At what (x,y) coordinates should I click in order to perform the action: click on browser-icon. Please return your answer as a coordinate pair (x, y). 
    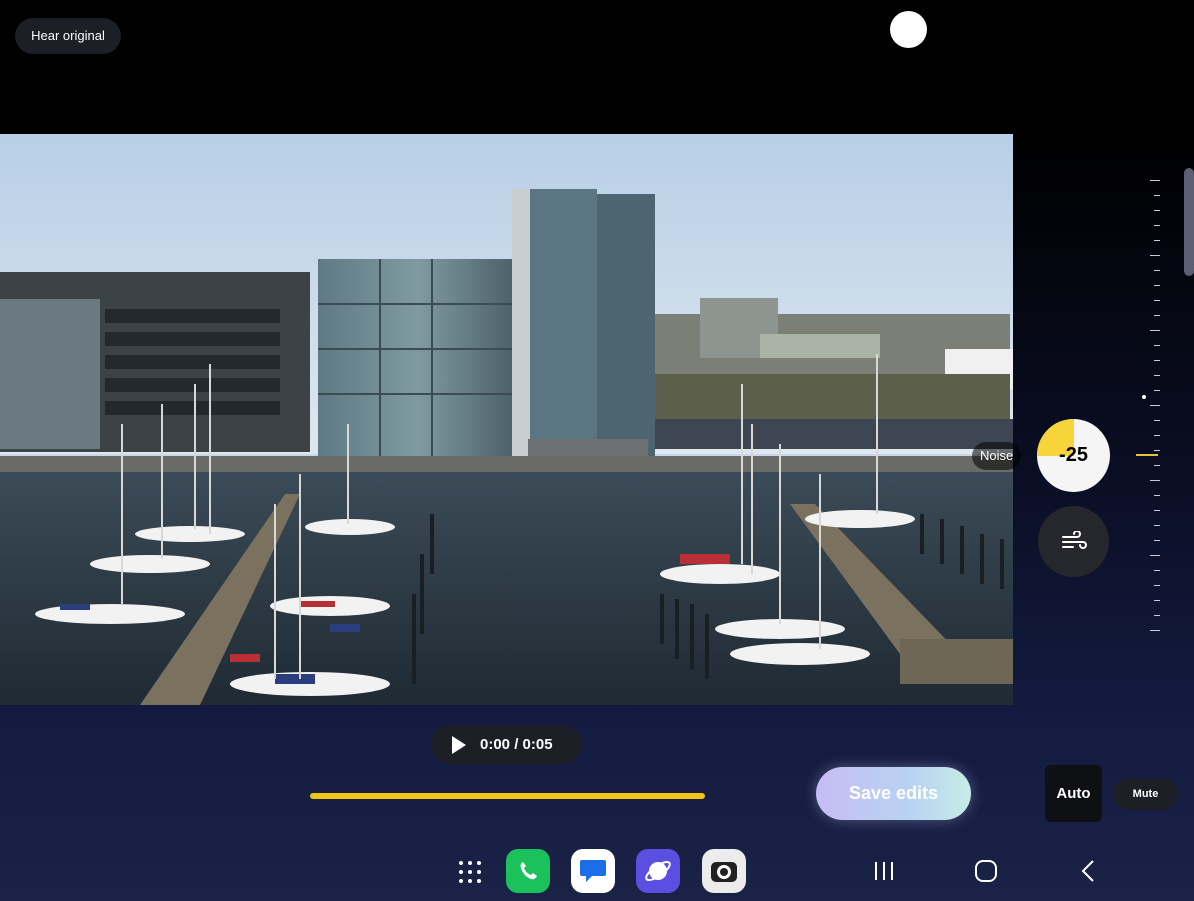
    Looking at the image, I should click on (658, 871).